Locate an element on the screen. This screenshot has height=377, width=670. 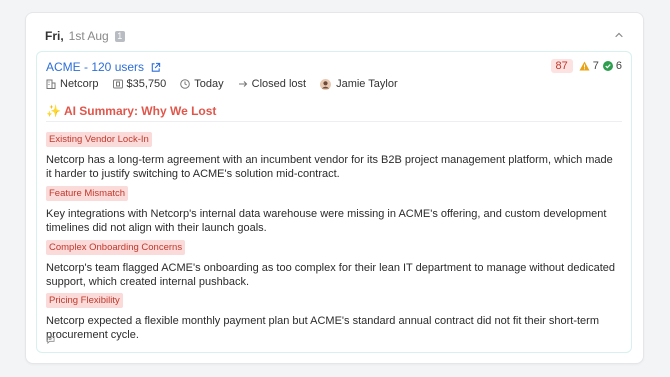
checks-count: 6 is located at coordinates (612, 66).